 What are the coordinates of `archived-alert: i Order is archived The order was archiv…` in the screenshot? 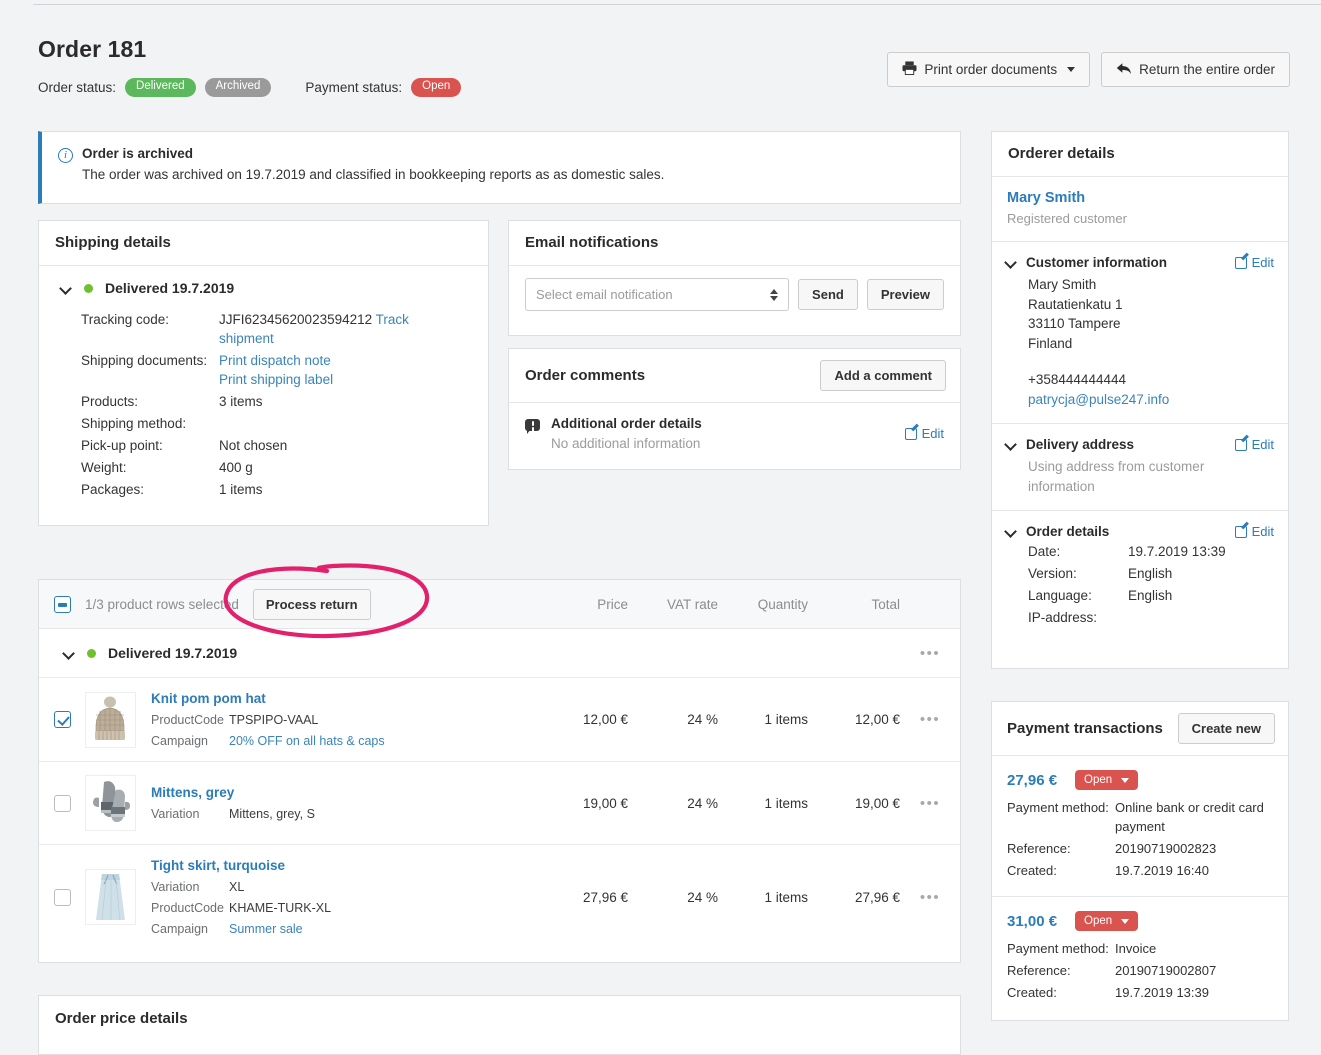 It's located at (499, 167).